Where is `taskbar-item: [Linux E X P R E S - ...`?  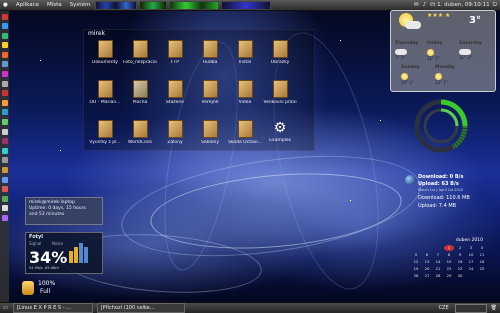
taskbar-item: [Linux E X P R E S - ... is located at coordinates (52, 308).